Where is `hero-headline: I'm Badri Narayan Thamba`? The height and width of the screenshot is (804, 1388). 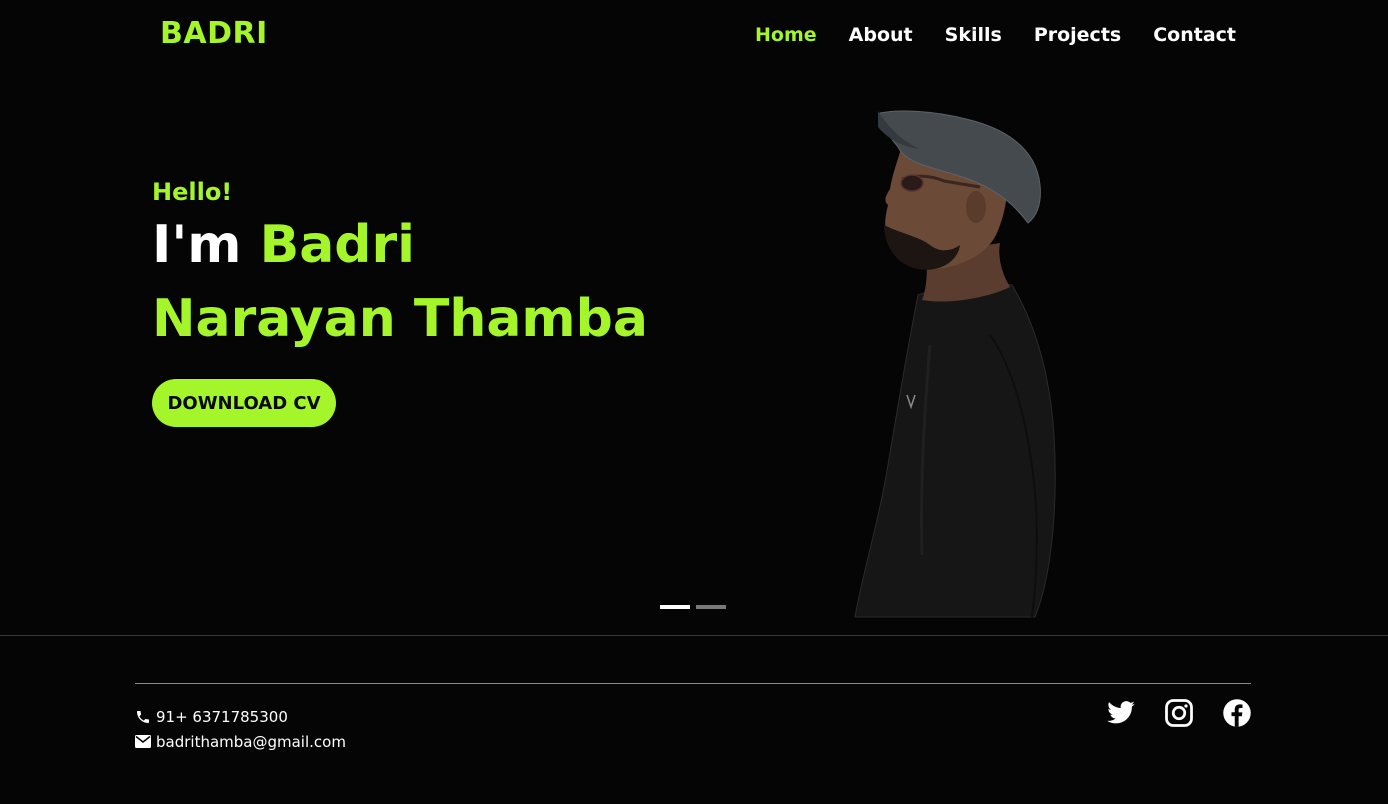 hero-headline: I'm Badri Narayan Thamba is located at coordinates (400, 282).